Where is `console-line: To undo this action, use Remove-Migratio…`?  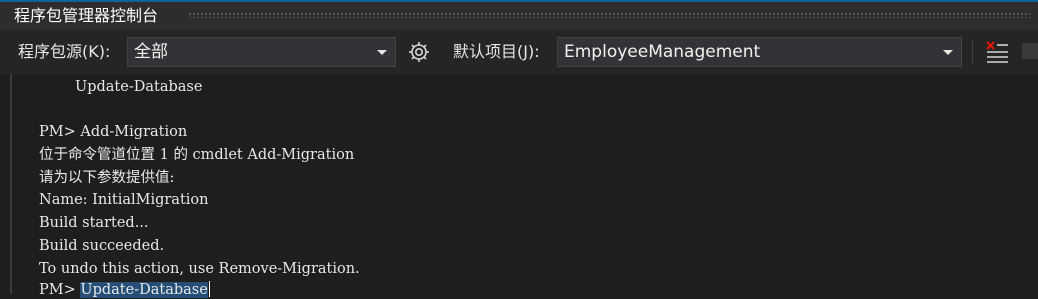
console-line: To undo this action, use Remove-Migratio… is located at coordinates (199, 269).